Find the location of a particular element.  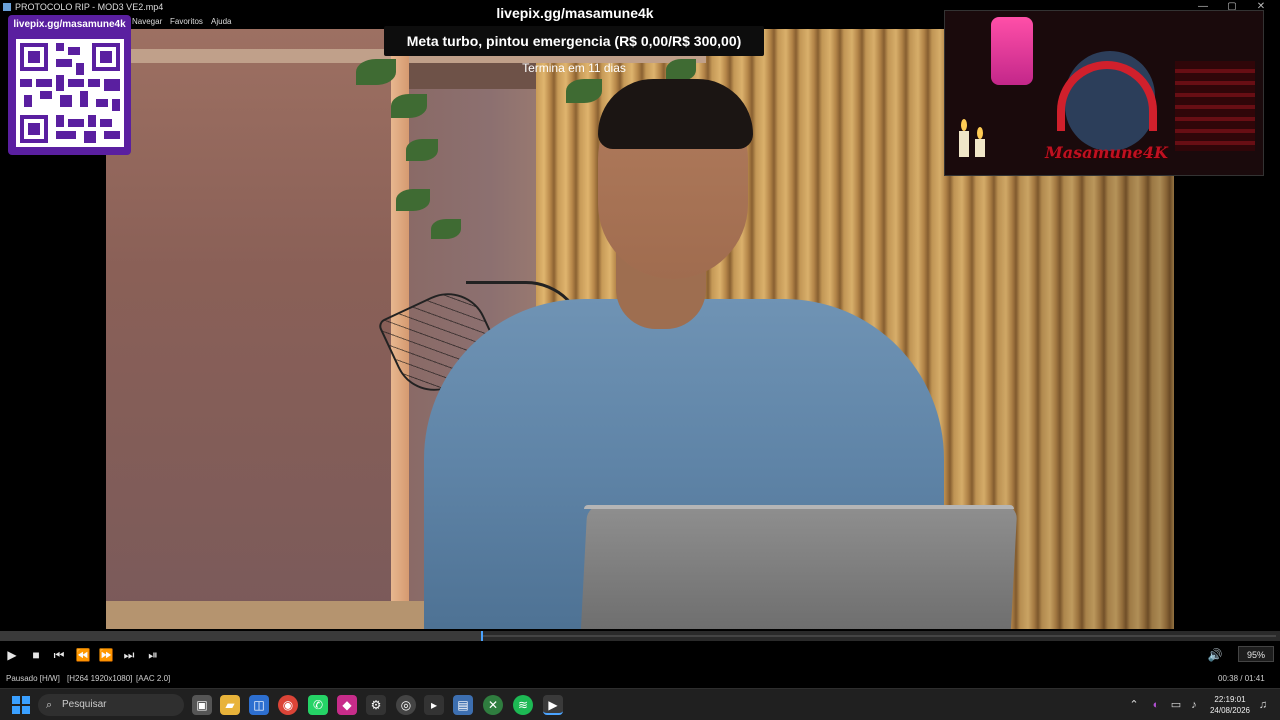

seek-handle is located at coordinates (482, 636).